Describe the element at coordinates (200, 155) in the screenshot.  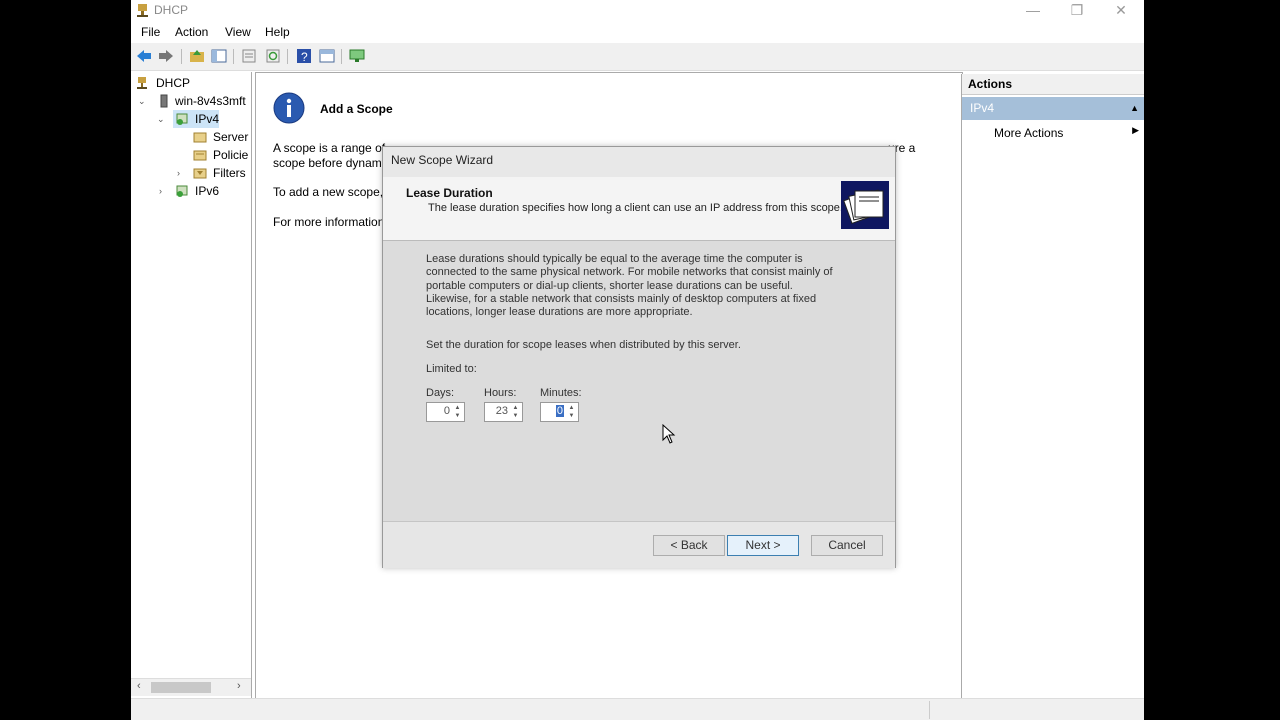
I see `policies-icon` at that location.